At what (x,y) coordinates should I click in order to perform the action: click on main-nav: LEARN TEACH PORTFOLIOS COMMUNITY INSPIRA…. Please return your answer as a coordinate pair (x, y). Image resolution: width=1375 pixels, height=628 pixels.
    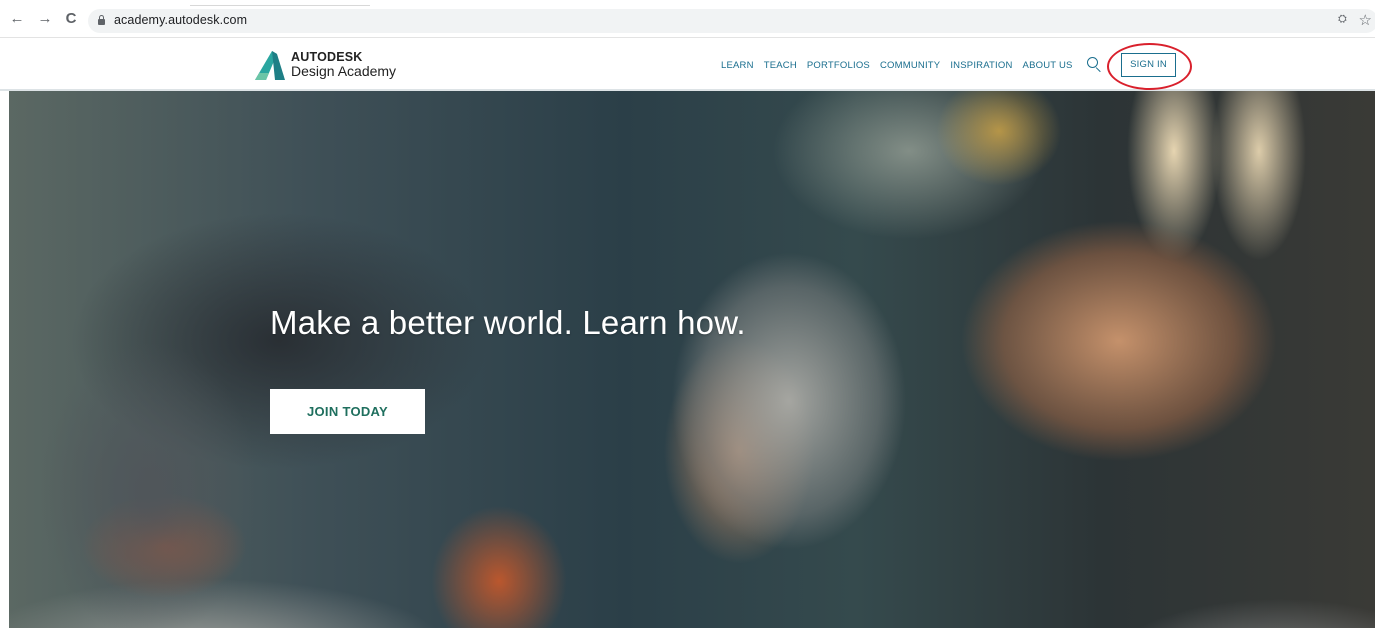
    Looking at the image, I should click on (902, 67).